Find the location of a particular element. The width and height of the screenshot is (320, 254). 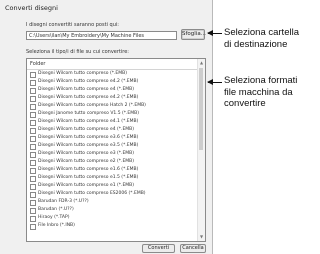

scroll-up-icon: ▲ is located at coordinates (201, 63).